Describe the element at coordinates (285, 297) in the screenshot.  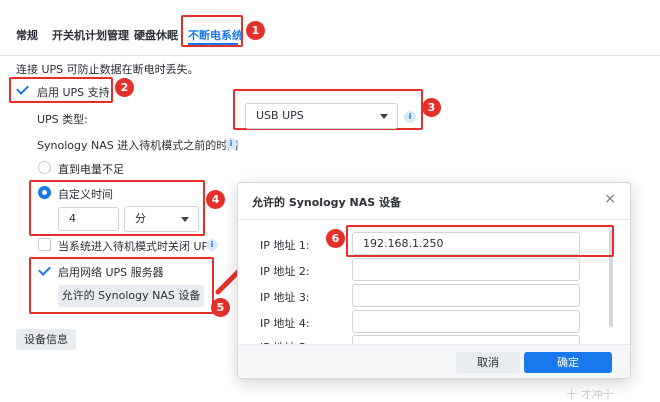
I see `ip-address-3-label: IP 地址 3:` at that location.